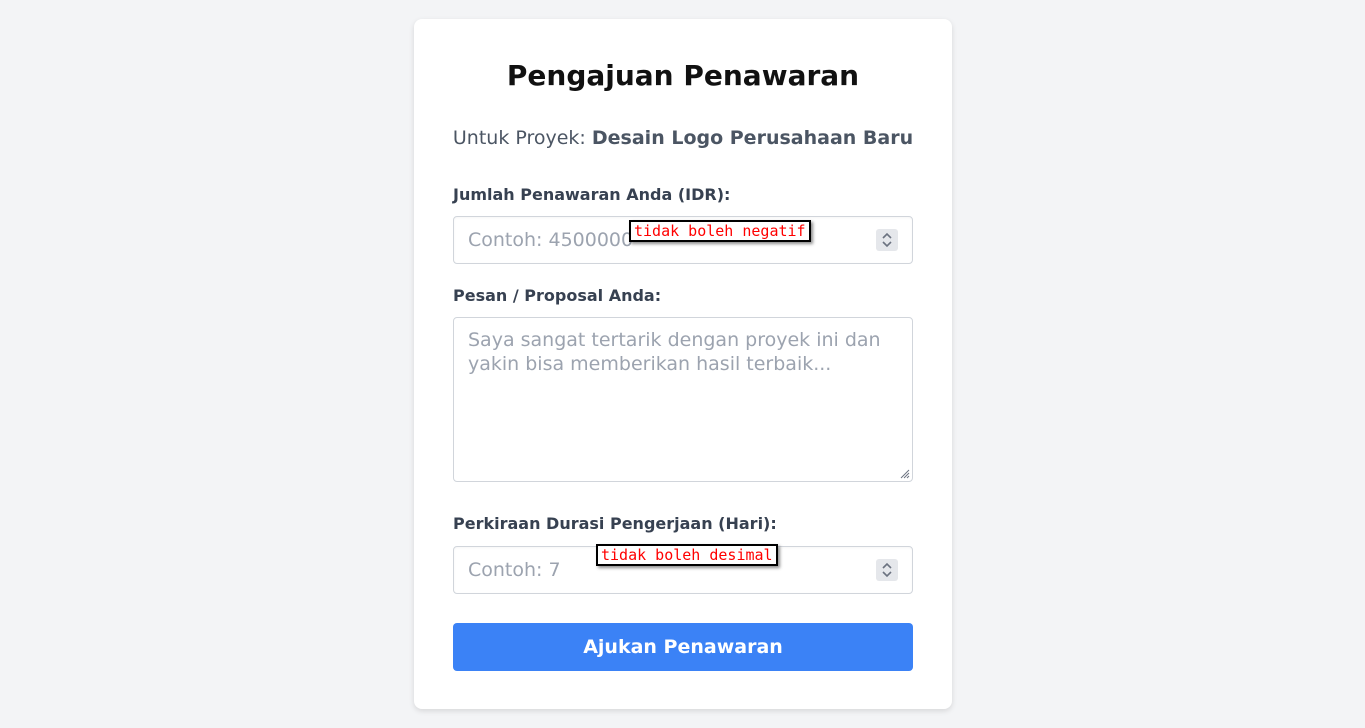  Describe the element at coordinates (615, 523) in the screenshot. I see `duration-label: Perkiraan Durasi Pengerjaan (Hari):` at that location.